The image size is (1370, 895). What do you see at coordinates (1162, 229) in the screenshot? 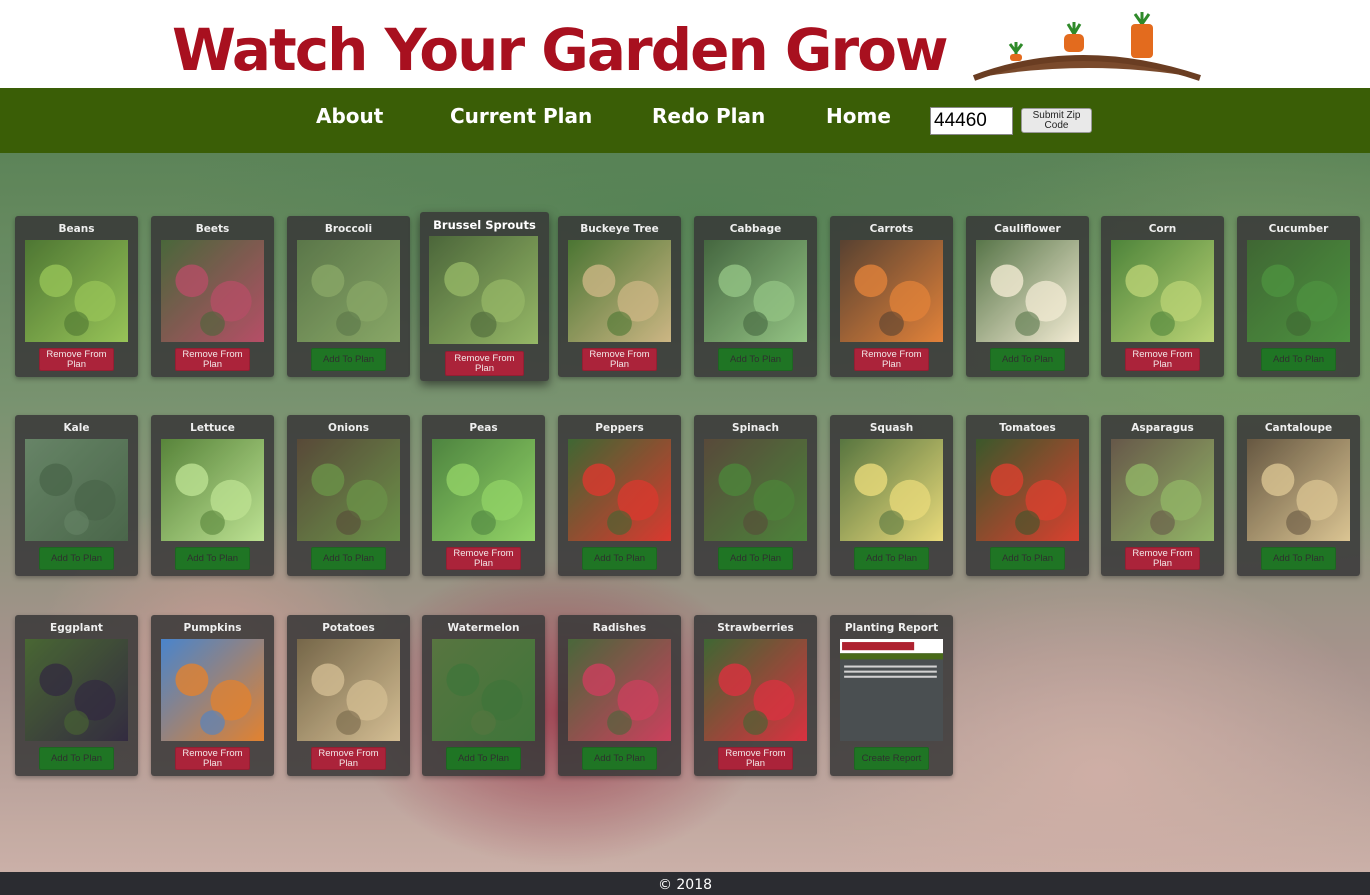
I see `plant-card-title: Corn` at bounding box center [1162, 229].